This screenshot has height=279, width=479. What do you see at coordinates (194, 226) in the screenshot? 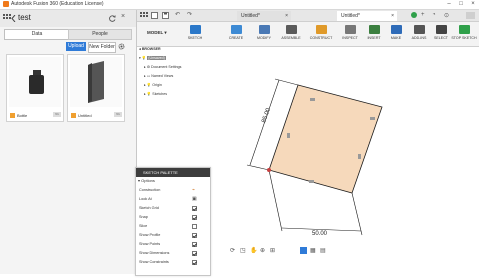
I see `slice-checkbox` at bounding box center [194, 226].